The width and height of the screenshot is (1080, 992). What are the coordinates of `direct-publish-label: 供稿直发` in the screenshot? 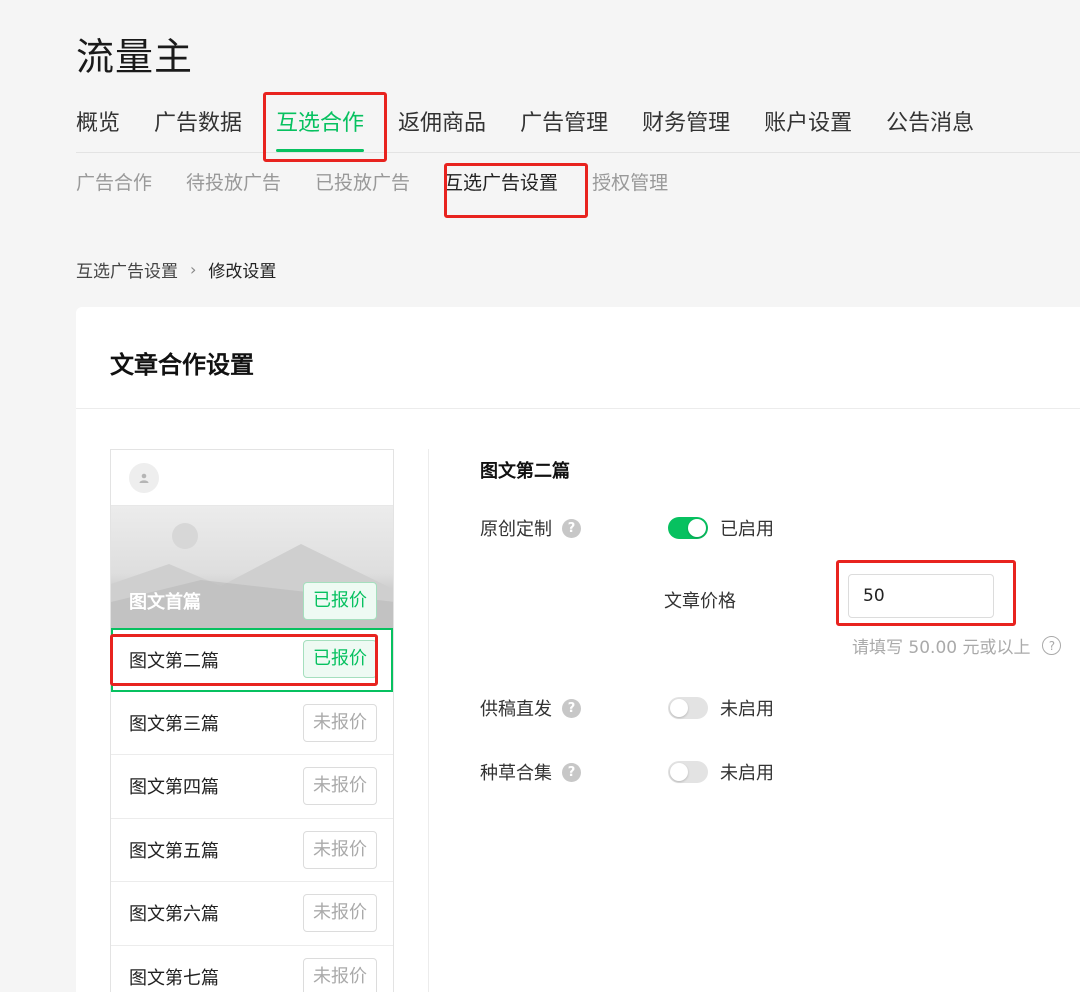 It's located at (516, 709).